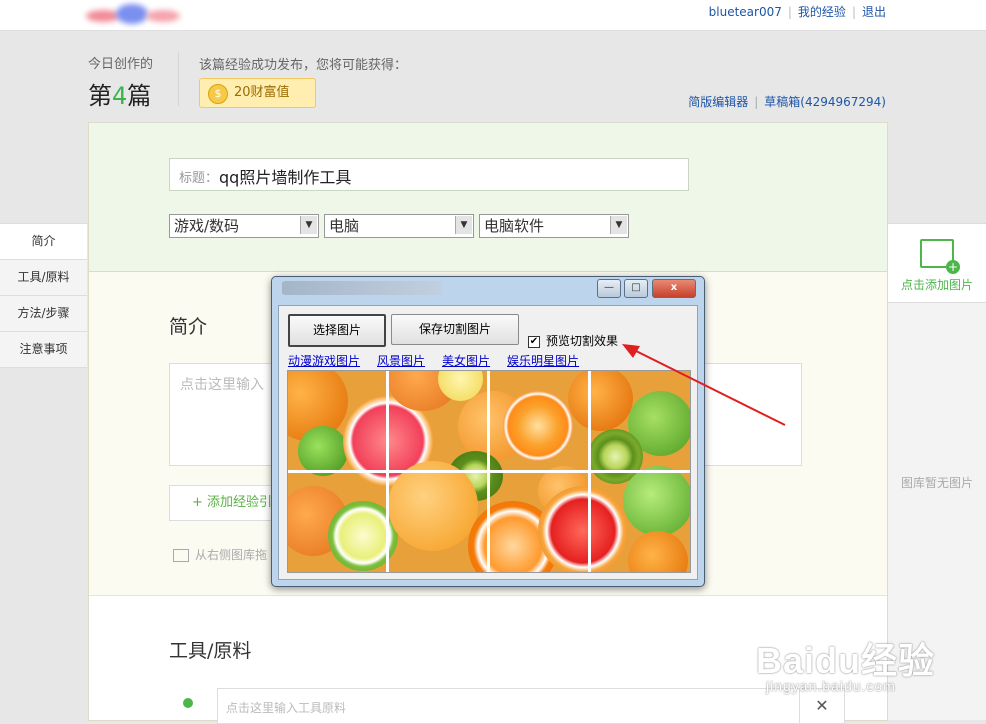 The width and height of the screenshot is (986, 724). What do you see at coordinates (337, 330) in the screenshot?
I see `select-image-button: 选择图片` at bounding box center [337, 330].